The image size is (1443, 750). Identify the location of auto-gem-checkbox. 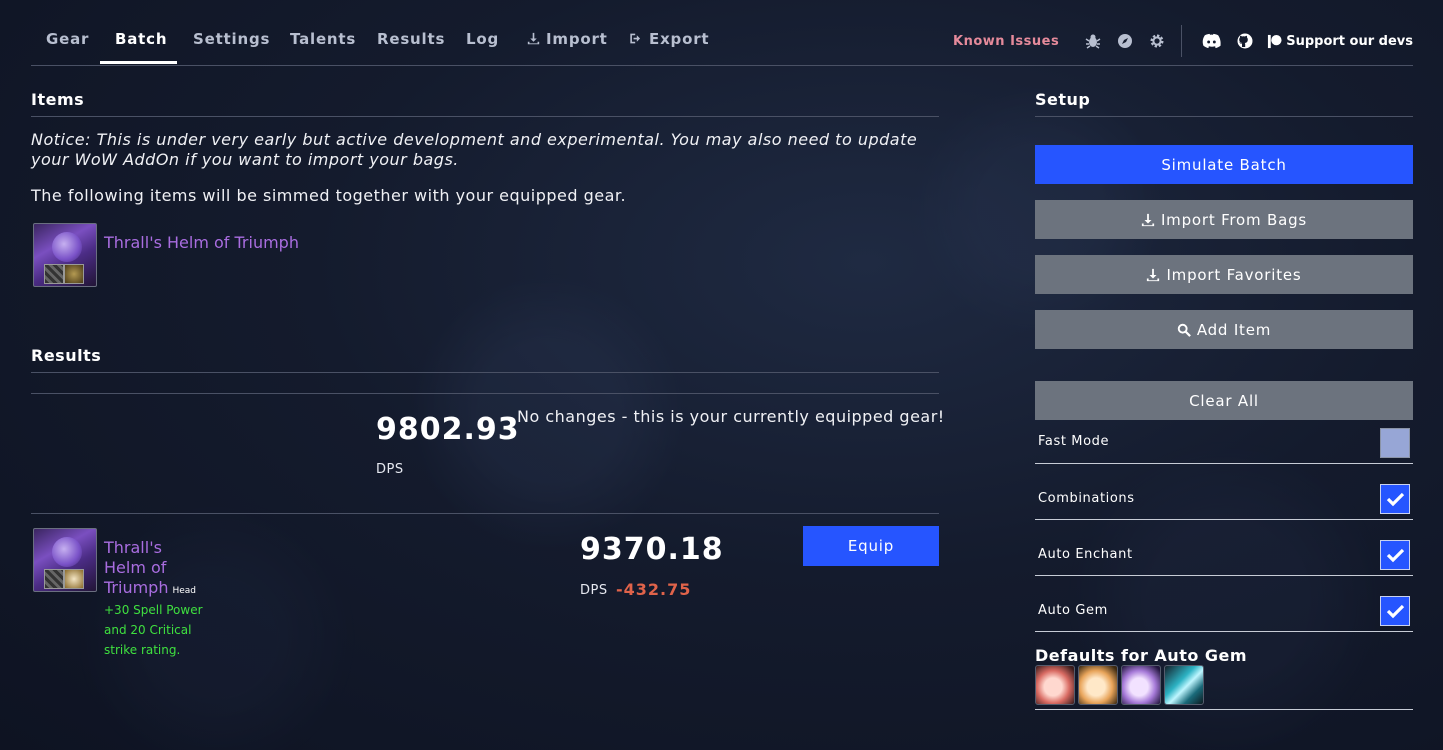
(1395, 611).